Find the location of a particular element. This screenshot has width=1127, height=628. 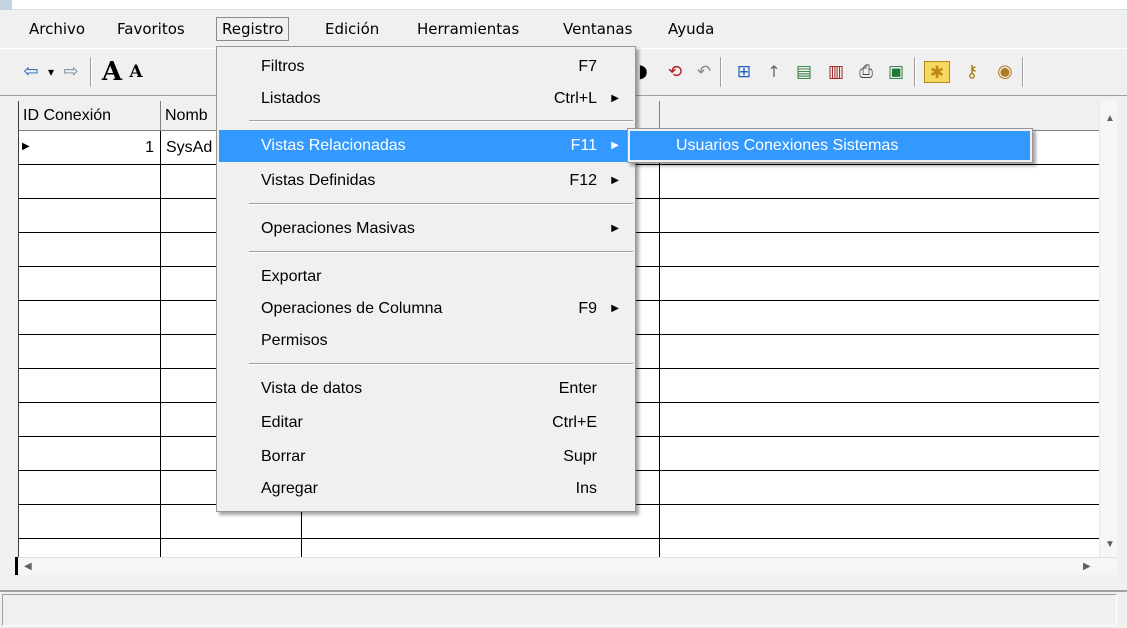

globe-icon: ◉ is located at coordinates (1005, 72).